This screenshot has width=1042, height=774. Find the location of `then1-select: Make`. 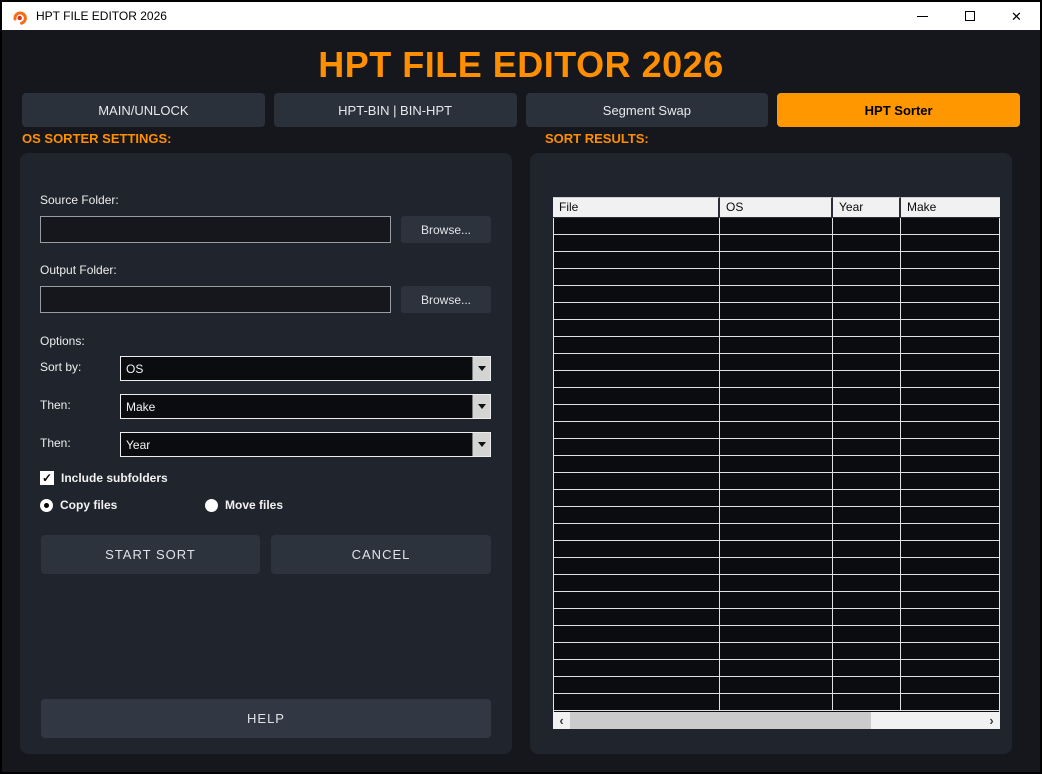

then1-select: Make is located at coordinates (305, 406).